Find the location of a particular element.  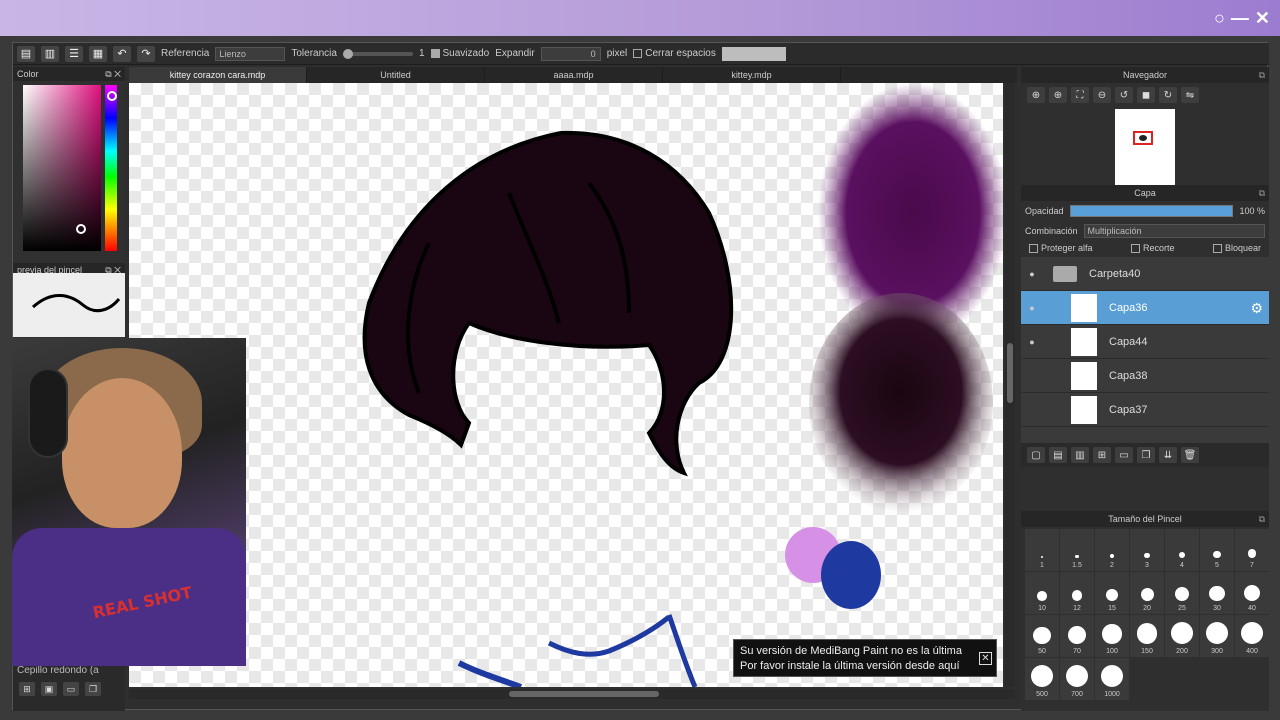

brush-size-option: 15 is located at coordinates (1112, 593).